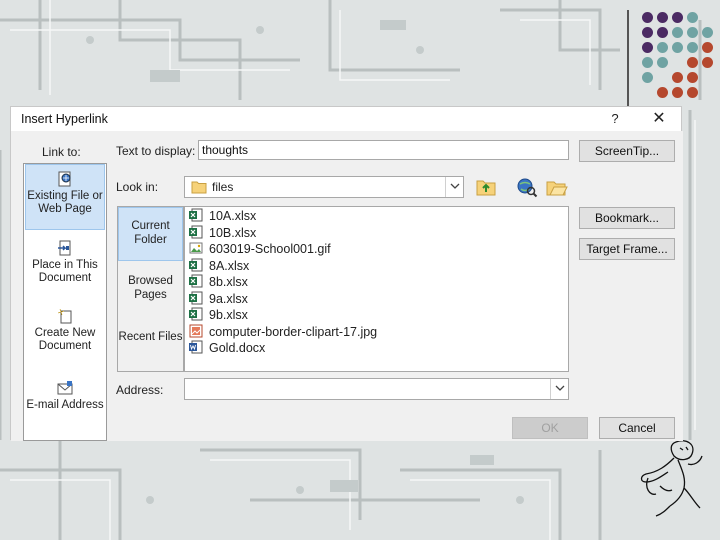 The height and width of the screenshot is (540, 720). I want to click on file-row: Gold.docx, so click(227, 348).